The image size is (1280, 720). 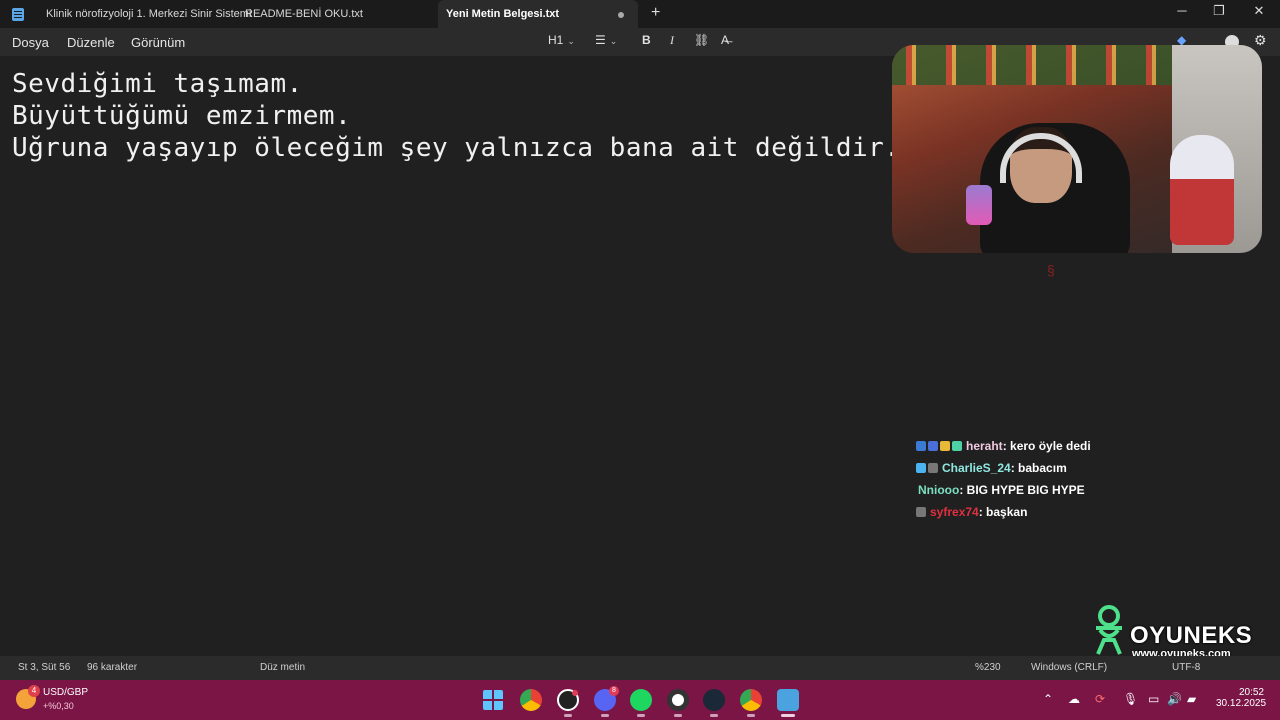 I want to click on chat-message: syfrex74: başkan, so click(x=1066, y=514).